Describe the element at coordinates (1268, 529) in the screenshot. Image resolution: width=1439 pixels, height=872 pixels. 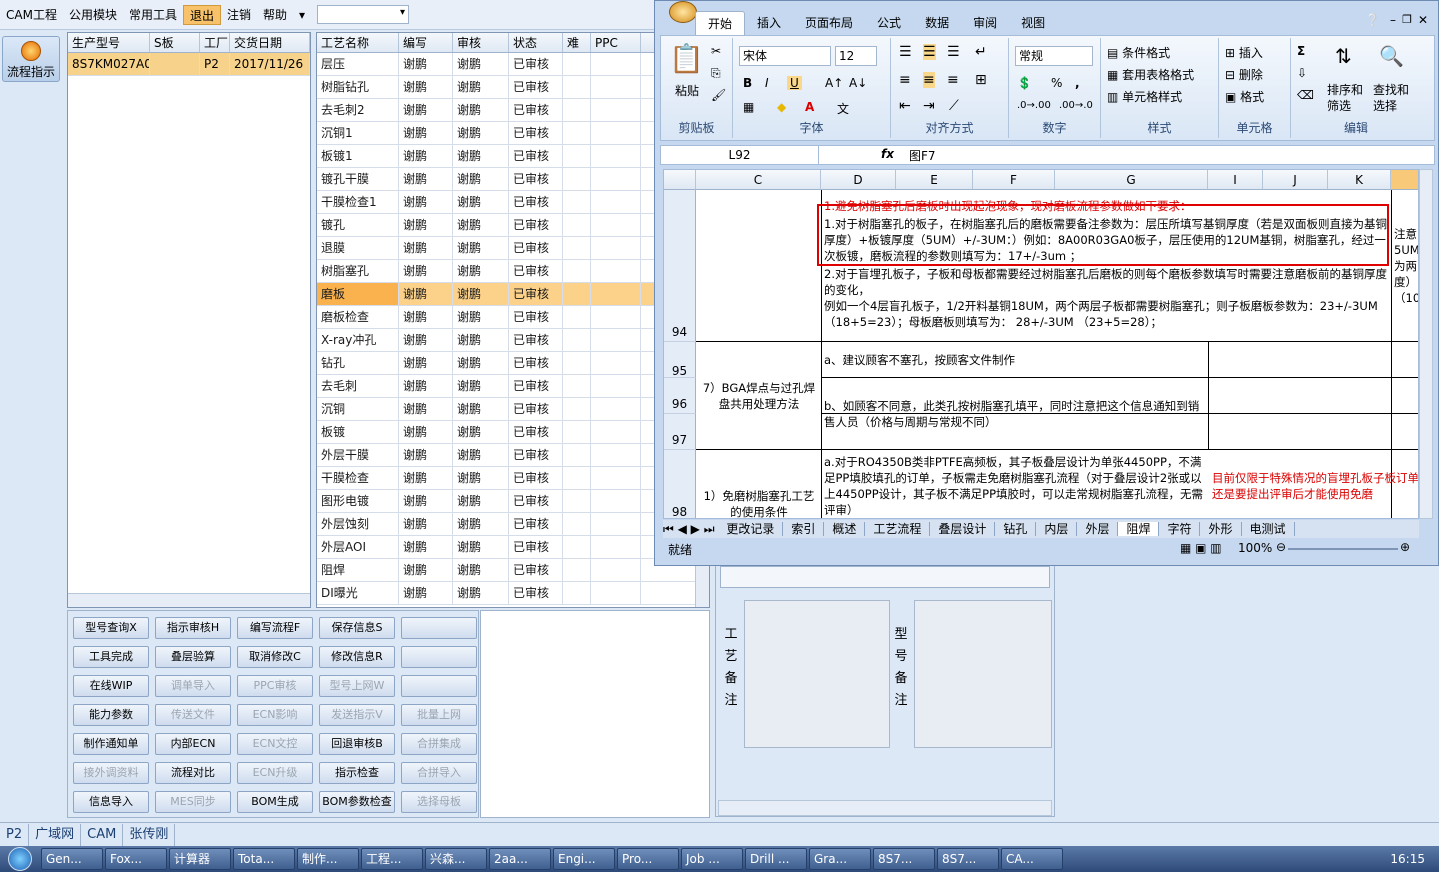
I see `sheet-tab-11: 电测试` at that location.